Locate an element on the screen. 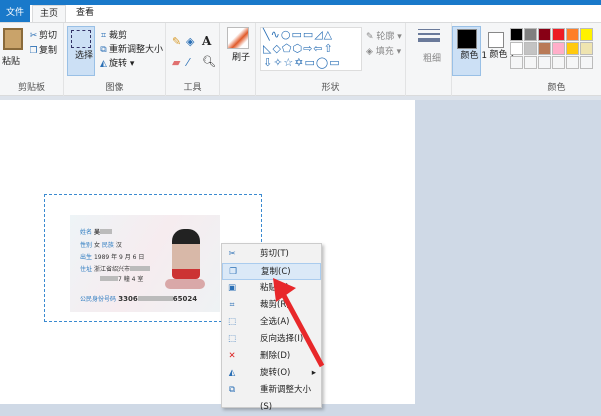  arrow-shaft is located at coordinates (302, 329).